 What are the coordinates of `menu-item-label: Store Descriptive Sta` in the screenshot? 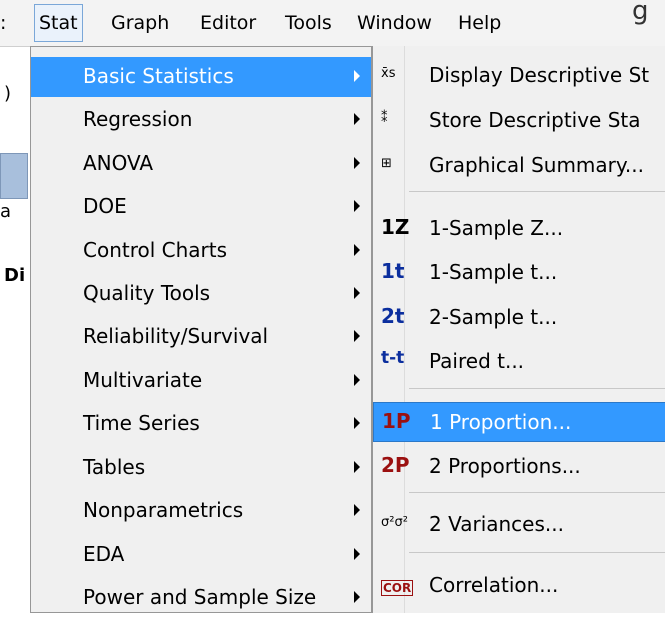 It's located at (535, 120).